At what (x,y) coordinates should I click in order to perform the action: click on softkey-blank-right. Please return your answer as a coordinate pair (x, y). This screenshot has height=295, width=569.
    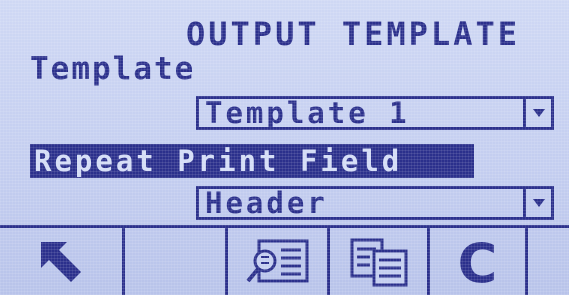
    Looking at the image, I should click on (548, 261).